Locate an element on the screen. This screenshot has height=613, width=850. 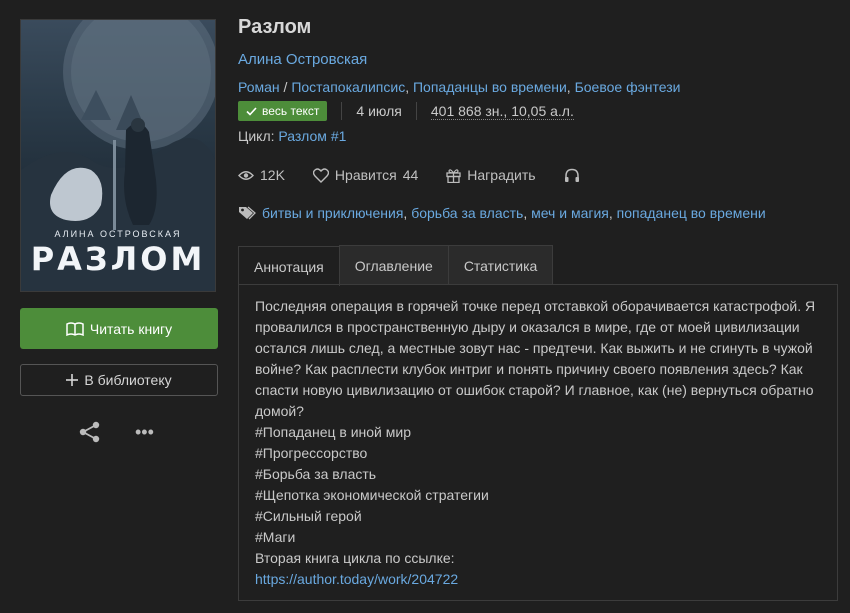
tag-link: битвы и приключения is located at coordinates (332, 213).